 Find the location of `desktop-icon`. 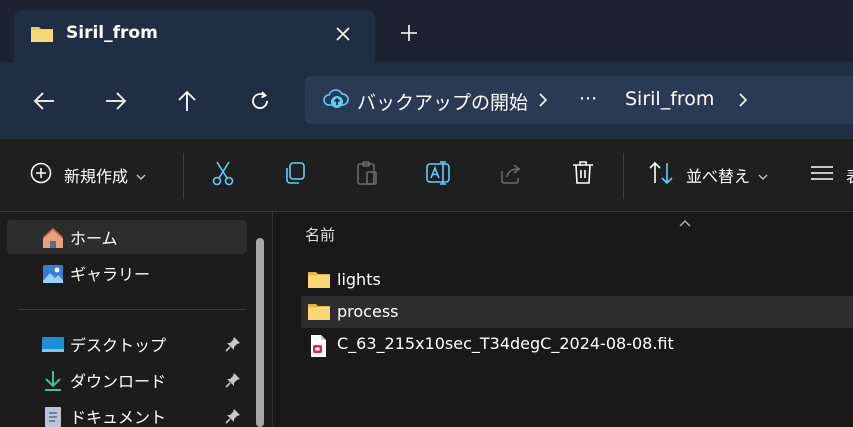

desktop-icon is located at coordinates (53, 345).